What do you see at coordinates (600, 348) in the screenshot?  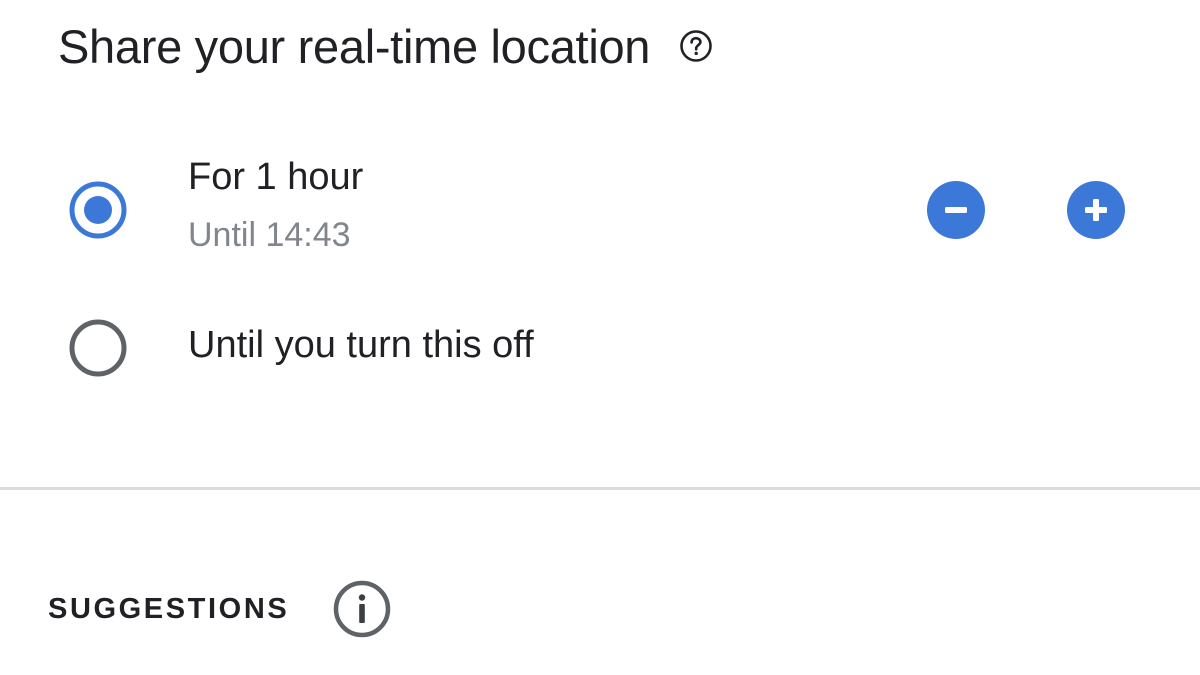 I see `duration-option-until-off: Until you turn this off` at bounding box center [600, 348].